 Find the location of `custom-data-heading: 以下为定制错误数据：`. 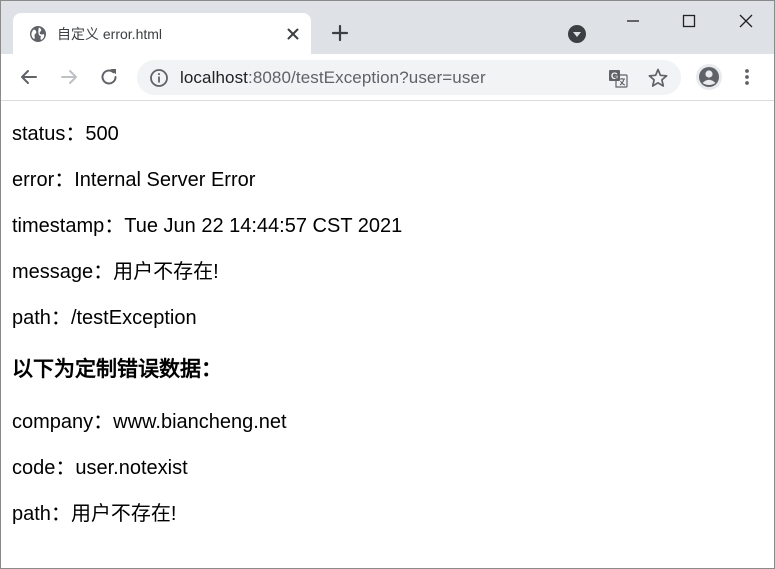

custom-data-heading: 以下为定制错误数据： is located at coordinates (117, 369).